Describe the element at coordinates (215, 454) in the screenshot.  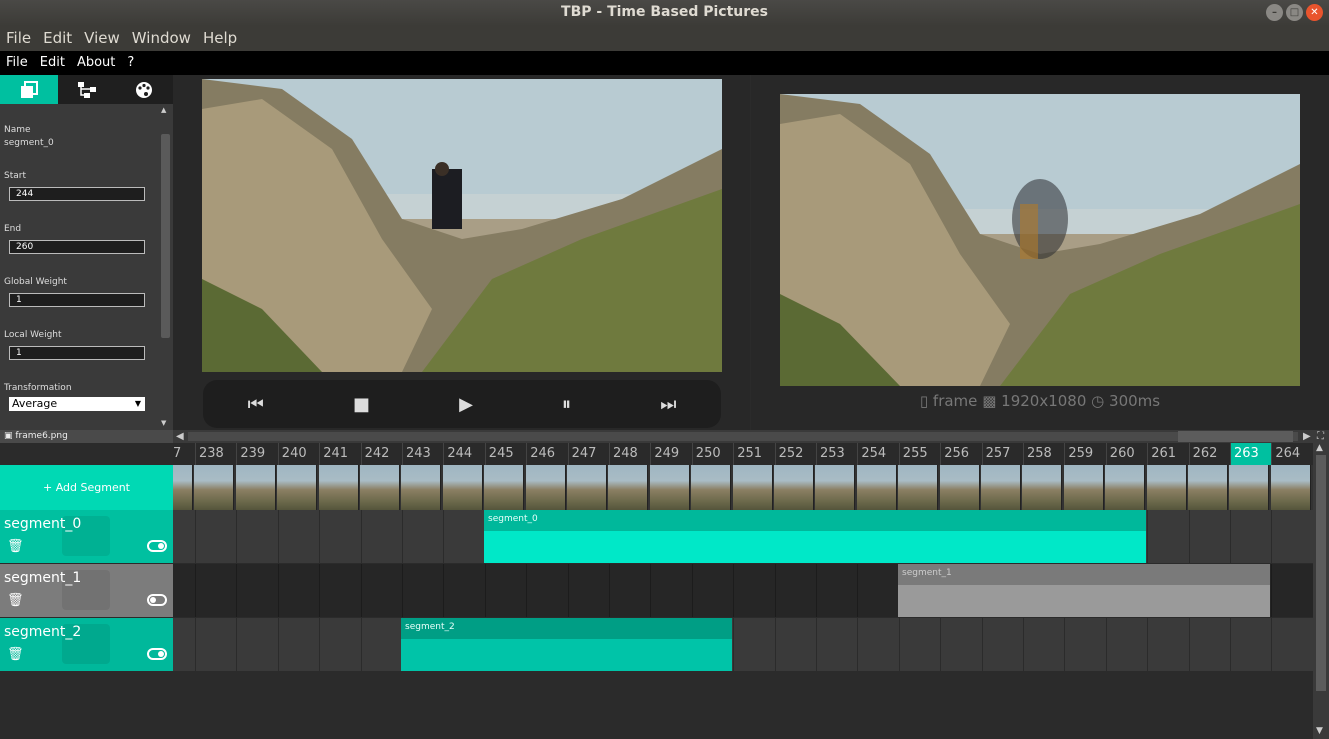
I see `ruler-tick: 238` at that location.